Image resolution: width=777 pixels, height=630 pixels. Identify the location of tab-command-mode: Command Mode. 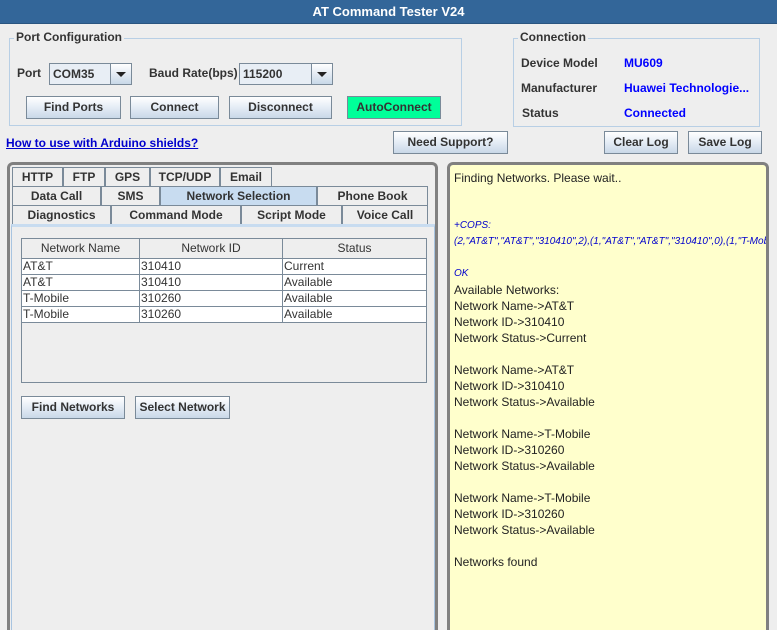
(176, 214).